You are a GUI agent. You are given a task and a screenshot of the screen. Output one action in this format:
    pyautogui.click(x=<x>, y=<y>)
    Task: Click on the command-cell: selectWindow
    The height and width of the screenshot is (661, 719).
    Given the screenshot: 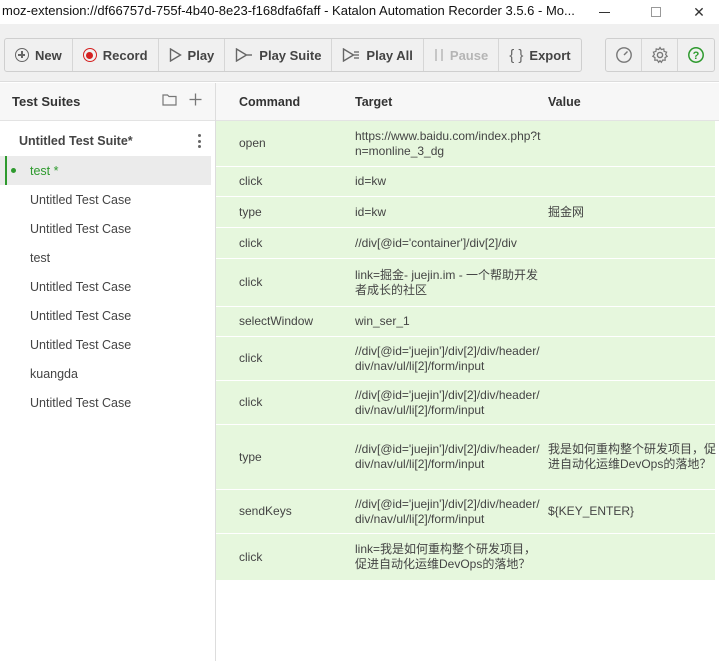 What is the action you would take?
    pyautogui.click(x=276, y=321)
    